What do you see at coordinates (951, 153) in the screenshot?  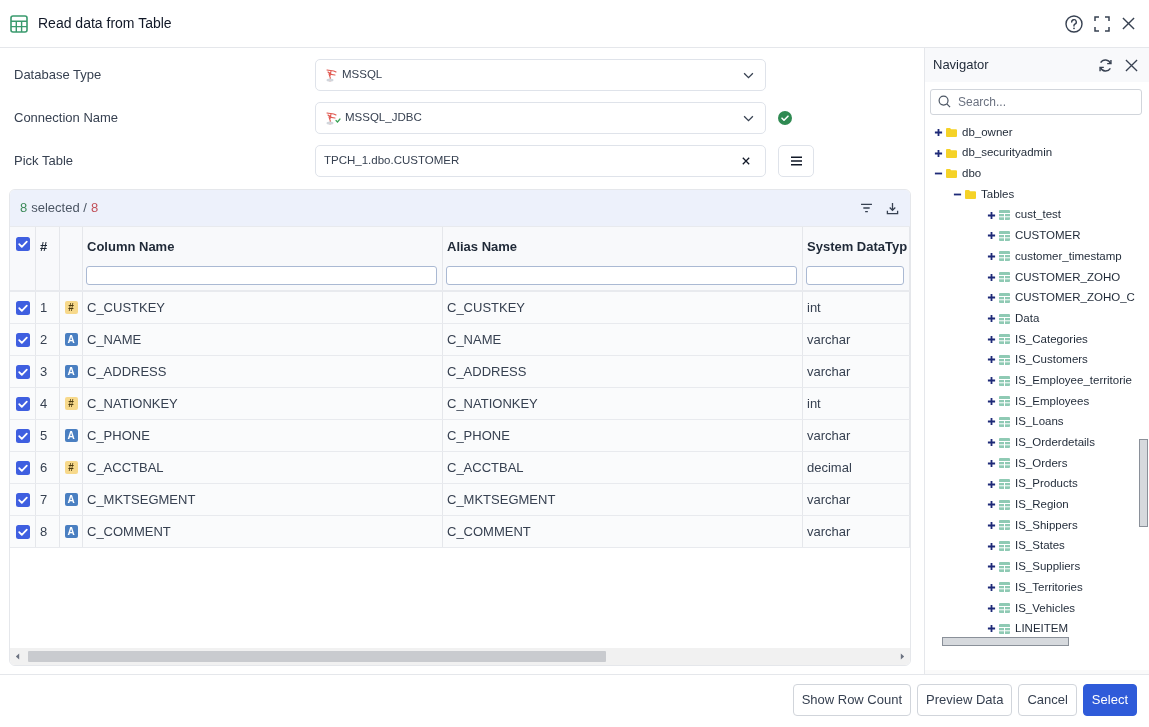 I see `folder-icon` at bounding box center [951, 153].